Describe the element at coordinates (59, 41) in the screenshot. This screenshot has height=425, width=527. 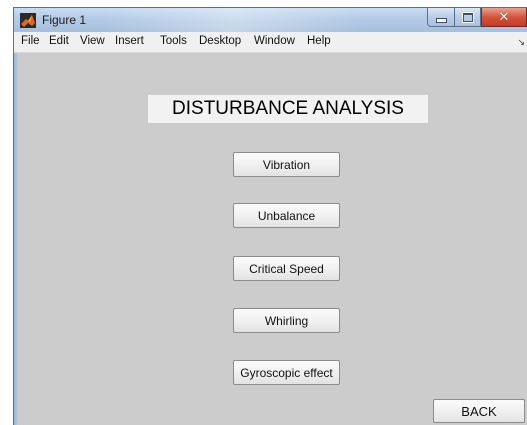
I see `menu-edit: Edit` at that location.